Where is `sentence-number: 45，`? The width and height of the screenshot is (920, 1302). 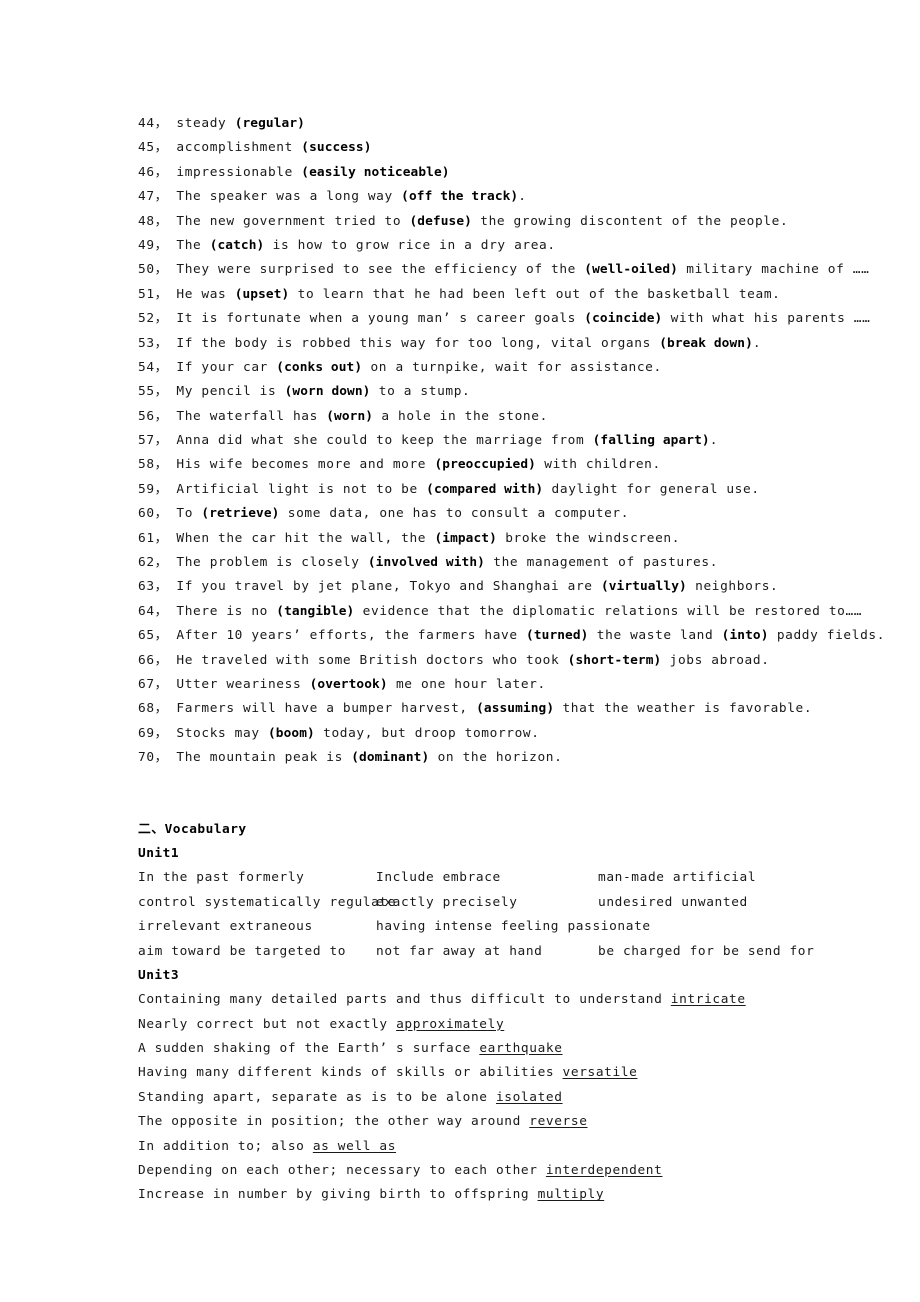
sentence-number: 45， is located at coordinates (153, 148).